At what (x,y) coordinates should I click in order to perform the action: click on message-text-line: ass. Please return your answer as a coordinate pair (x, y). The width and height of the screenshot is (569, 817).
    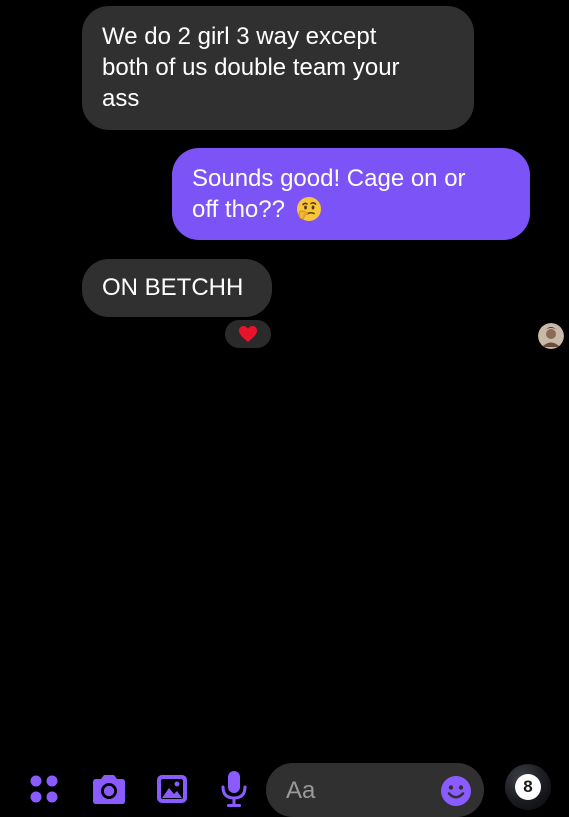
    Looking at the image, I should click on (121, 98).